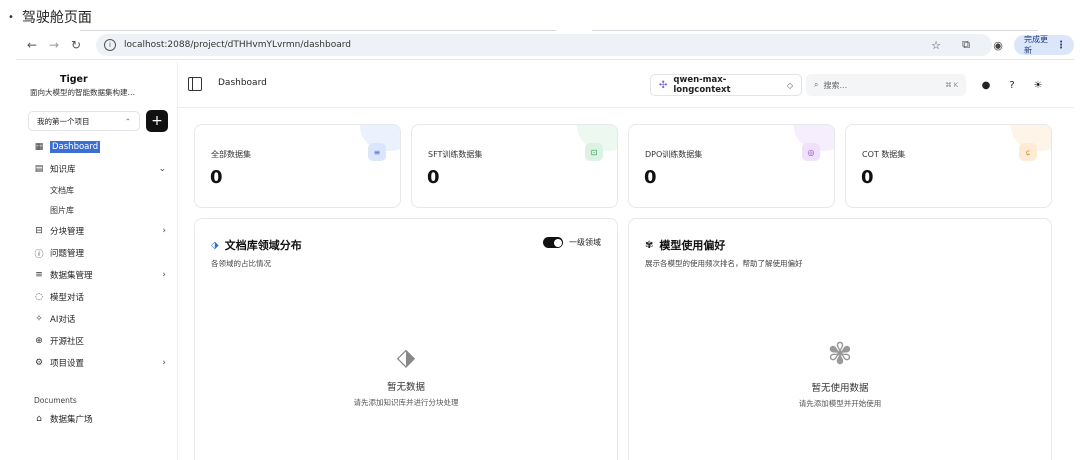 The height and width of the screenshot is (460, 1080). What do you see at coordinates (39, 275) in the screenshot?
I see `database-icon: ≡` at bounding box center [39, 275].